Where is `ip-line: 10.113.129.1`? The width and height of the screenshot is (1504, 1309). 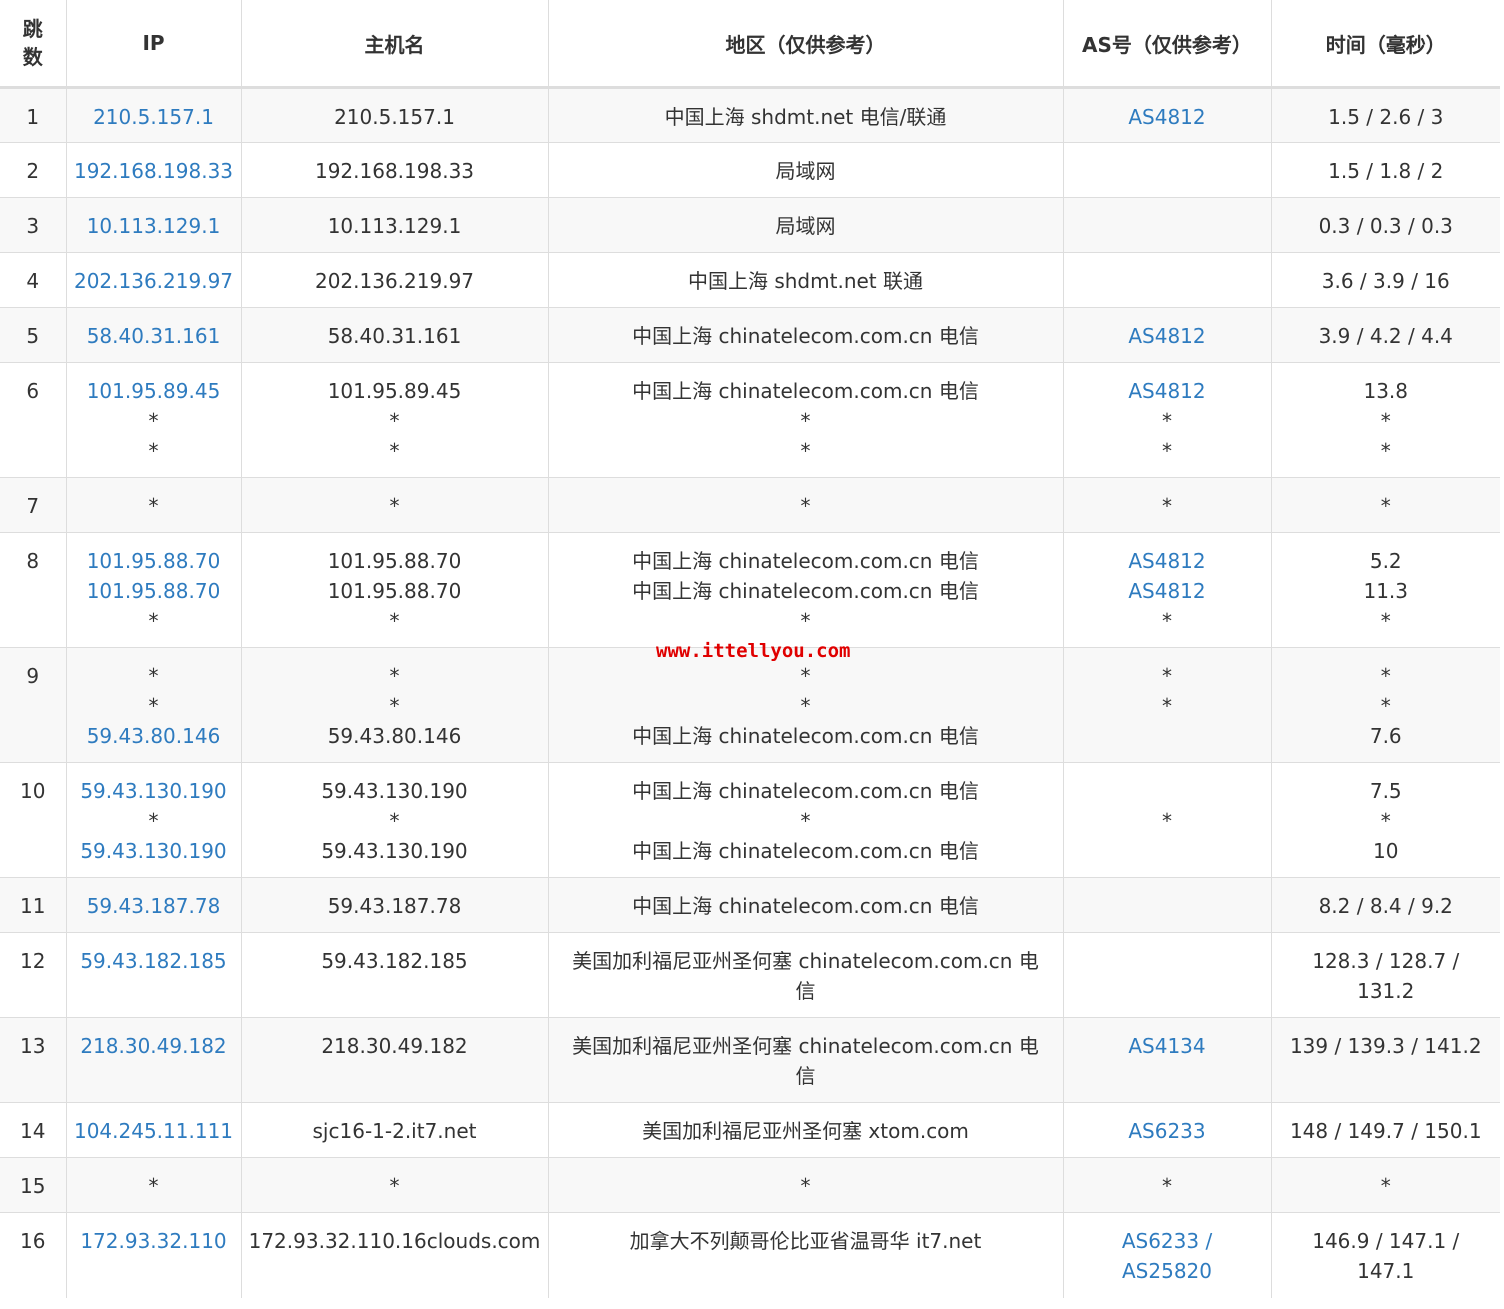 ip-line: 10.113.129.1 is located at coordinates (154, 226).